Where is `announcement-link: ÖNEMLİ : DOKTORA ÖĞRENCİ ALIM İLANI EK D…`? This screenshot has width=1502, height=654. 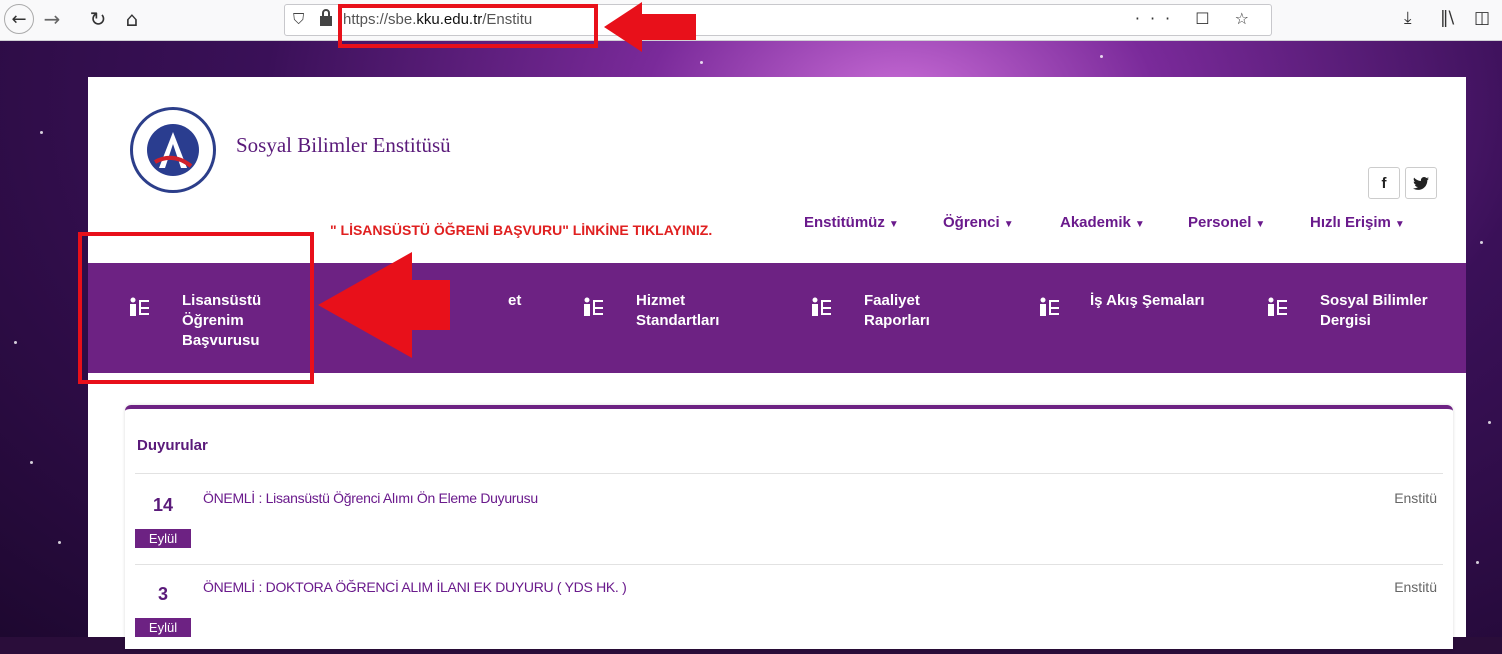 announcement-link: ÖNEMLİ : DOKTORA ÖĞRENCİ ALIM İLANI EK D… is located at coordinates (415, 587).